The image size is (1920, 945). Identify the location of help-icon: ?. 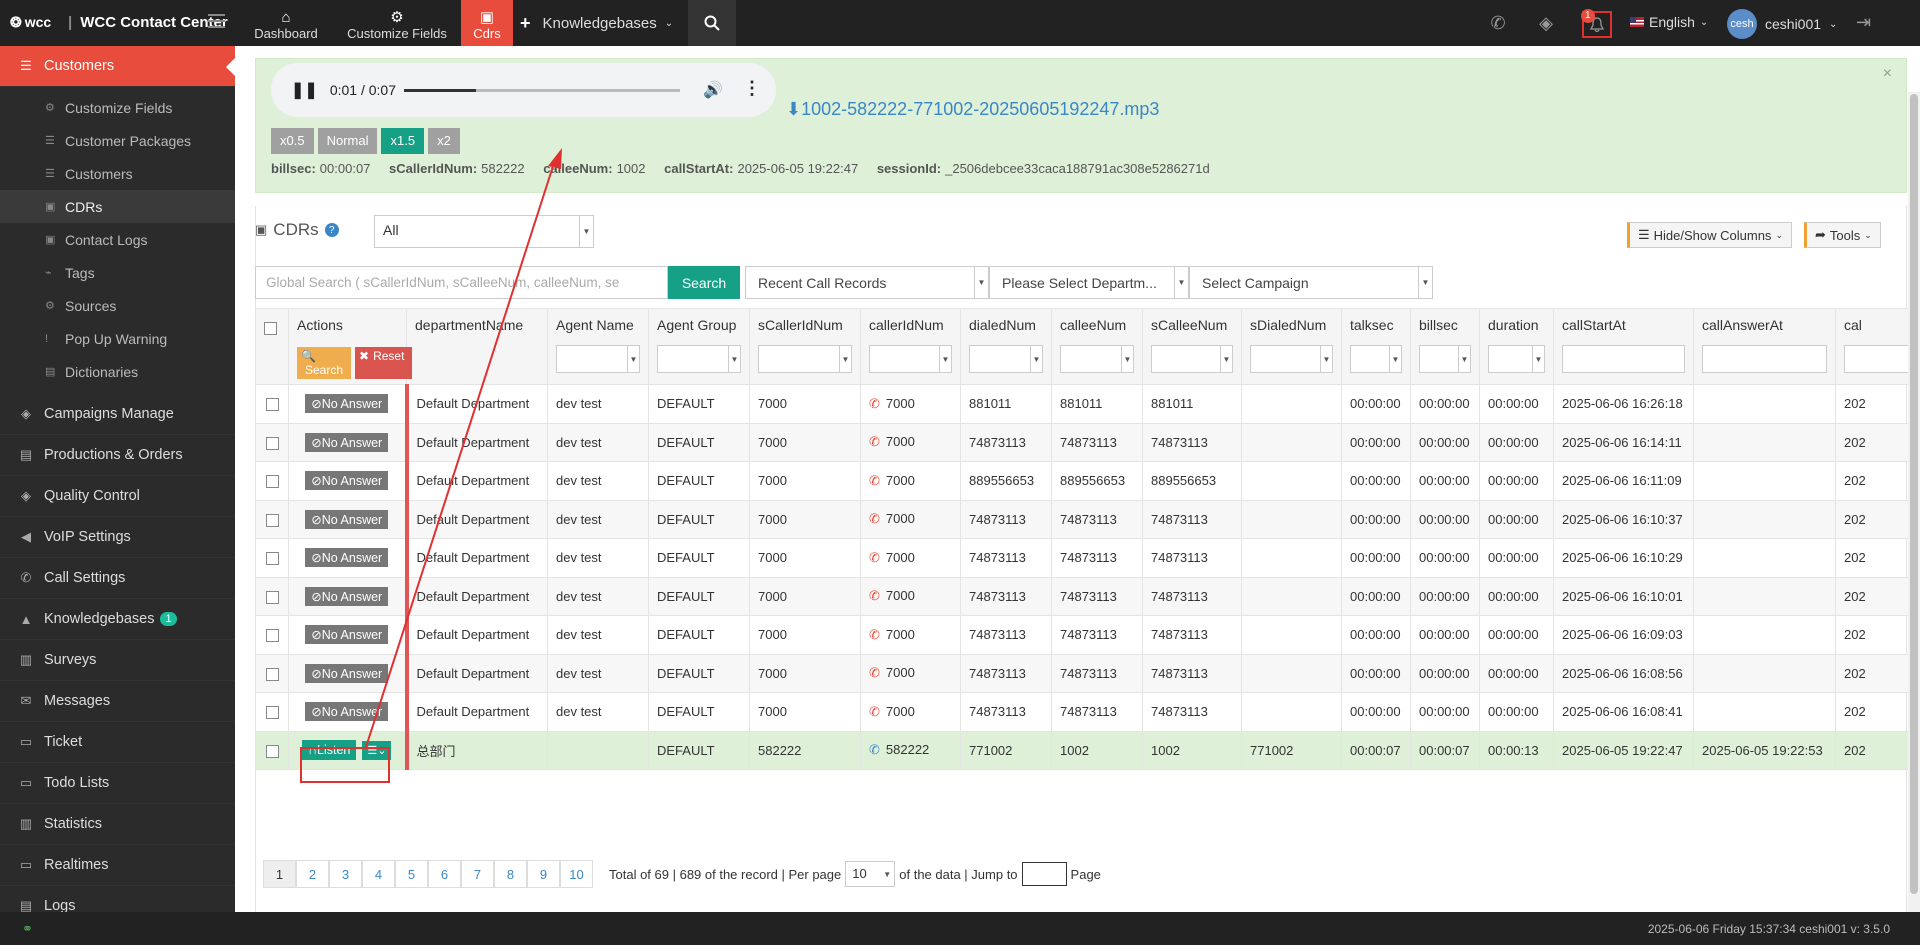
(331, 230).